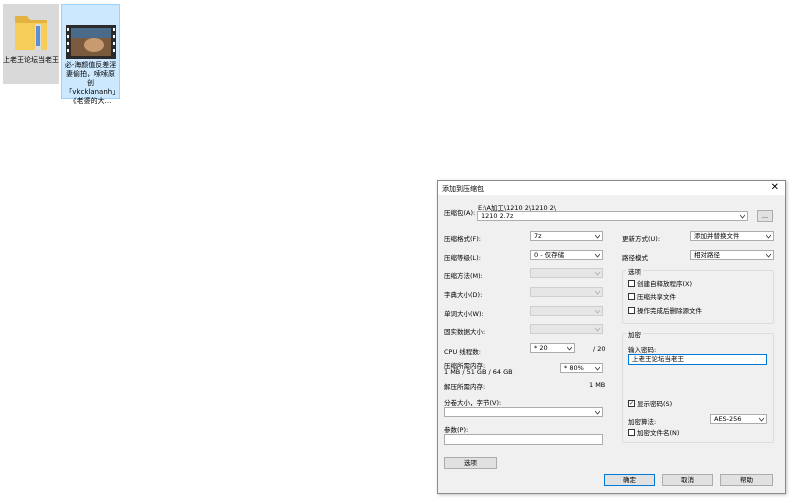 The height and width of the screenshot is (503, 800). What do you see at coordinates (599, 349) in the screenshot?
I see `threads-max: / 20` at bounding box center [599, 349].